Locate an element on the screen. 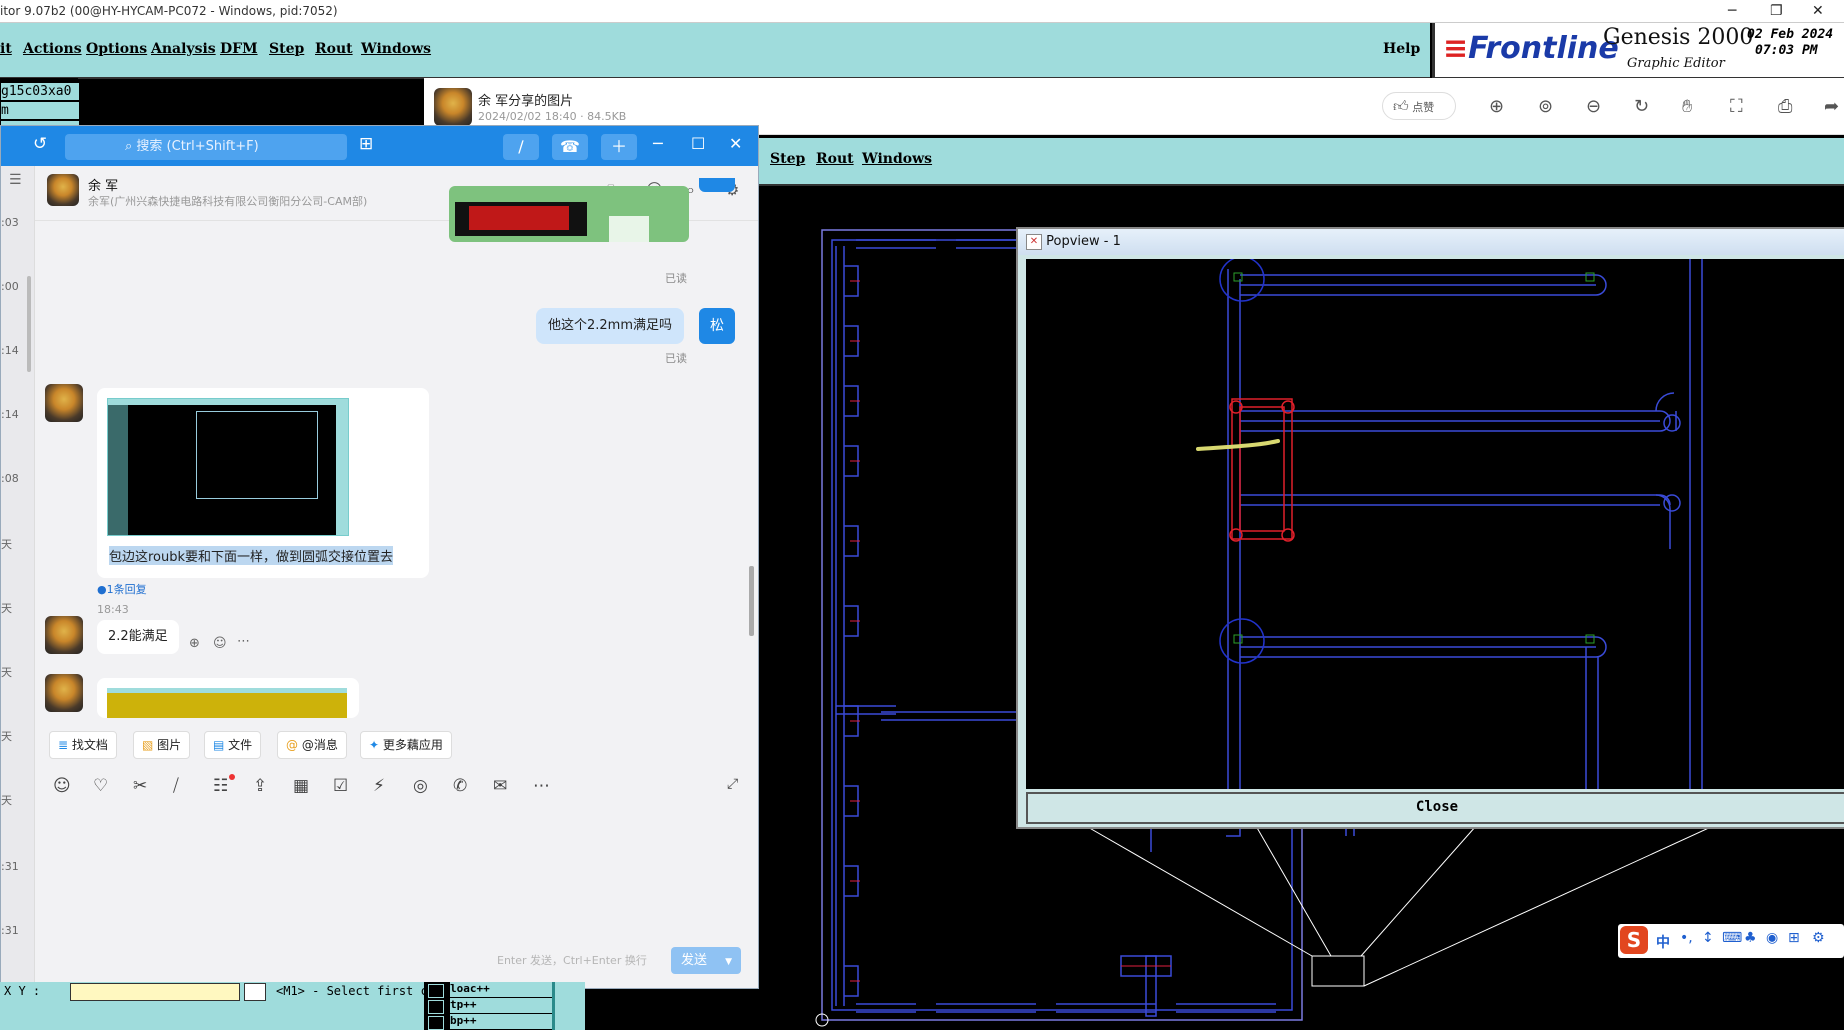 Image resolution: width=1844 pixels, height=1030 pixels. phone-icon: ✆ is located at coordinates (460, 786).